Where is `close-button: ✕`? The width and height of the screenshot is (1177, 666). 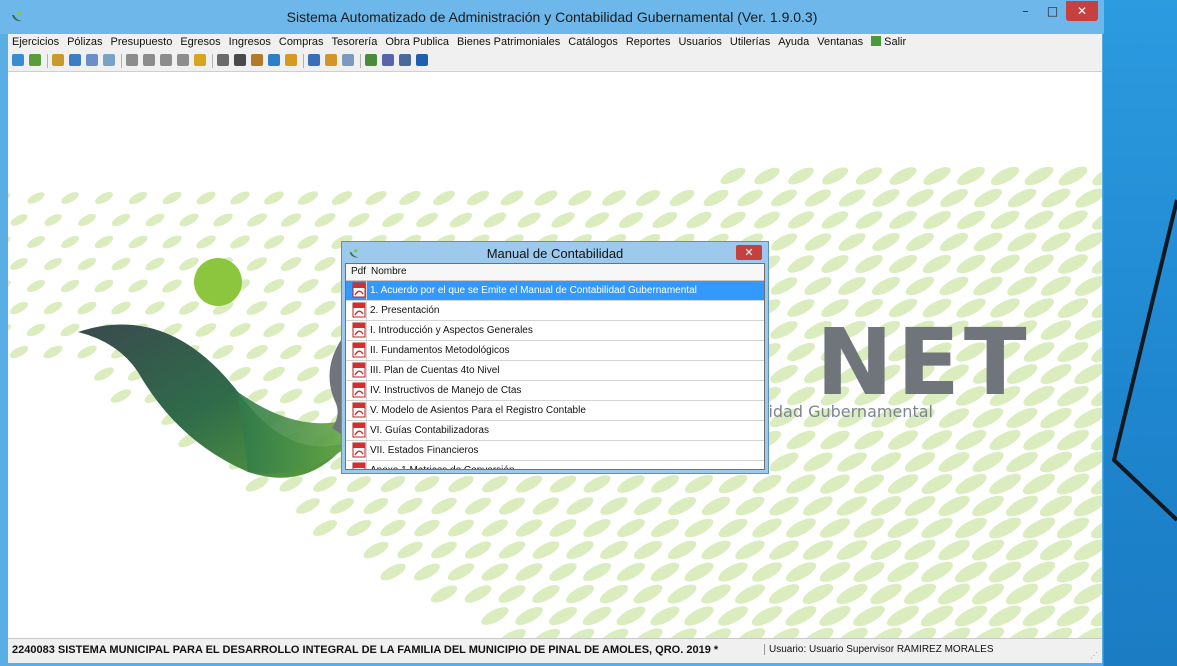 close-button: ✕ is located at coordinates (1082, 11).